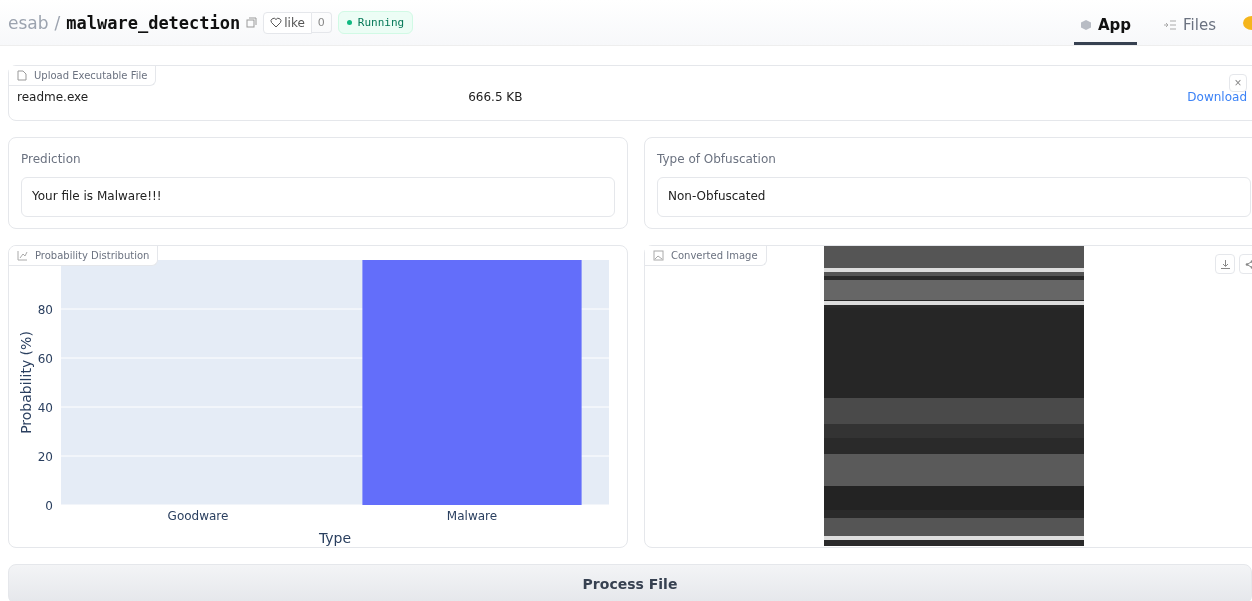 This screenshot has height=601, width=1252. Describe the element at coordinates (45, 457) in the screenshot. I see `axis-tick-label: 20` at that location.